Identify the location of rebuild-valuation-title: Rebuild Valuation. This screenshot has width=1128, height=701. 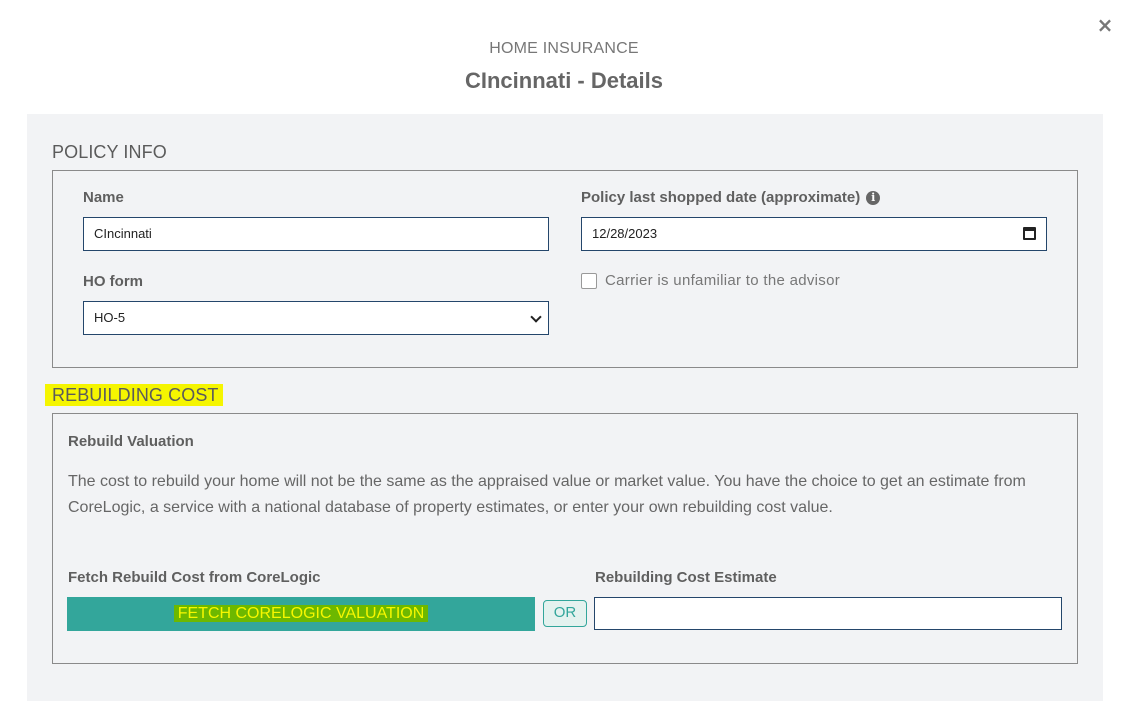
(131, 441).